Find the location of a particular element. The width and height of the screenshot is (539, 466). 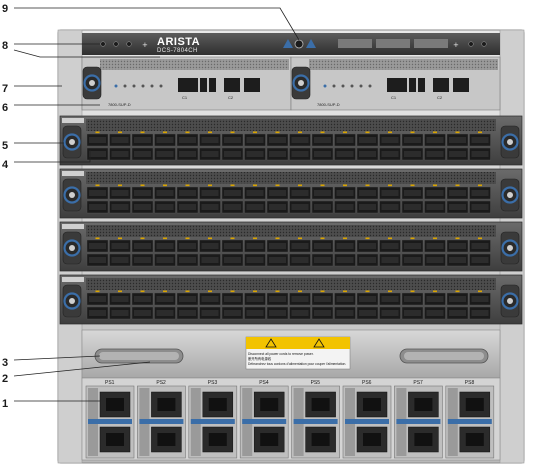

power-supply-label: PS2 is located at coordinates (161, 383).